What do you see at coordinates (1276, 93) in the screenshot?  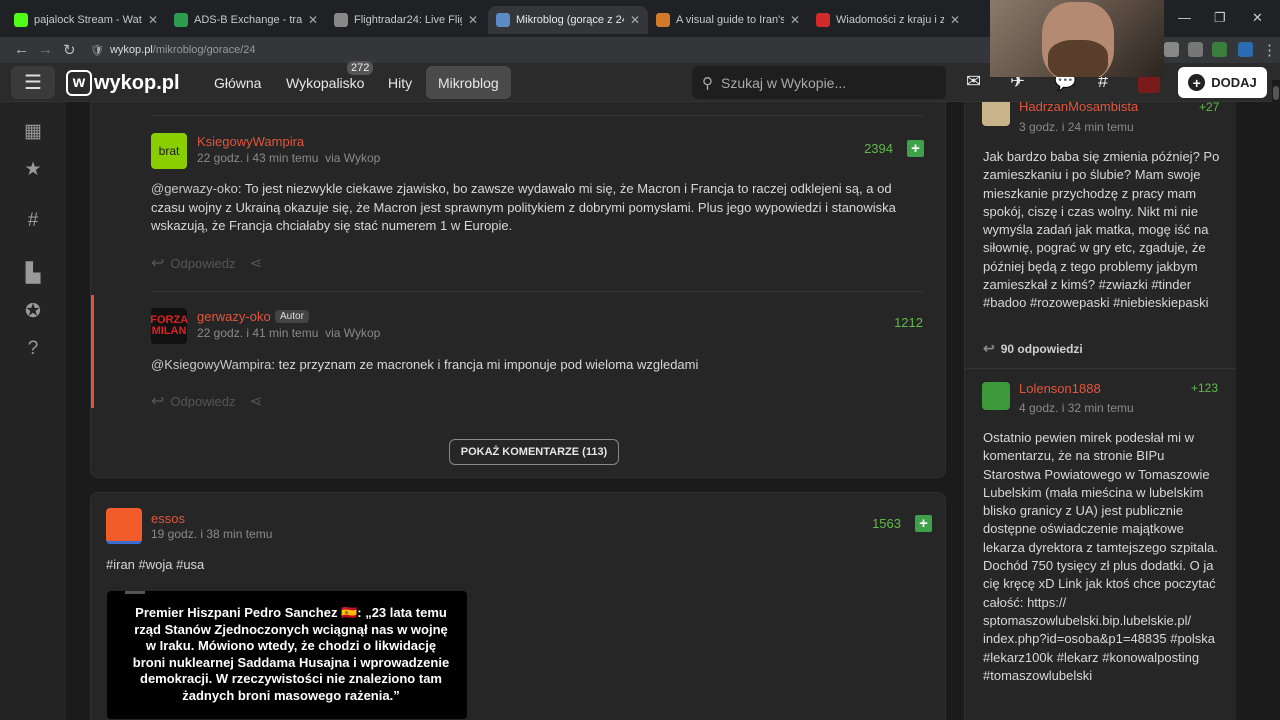 I see `scrollbar-thumb` at bounding box center [1276, 93].